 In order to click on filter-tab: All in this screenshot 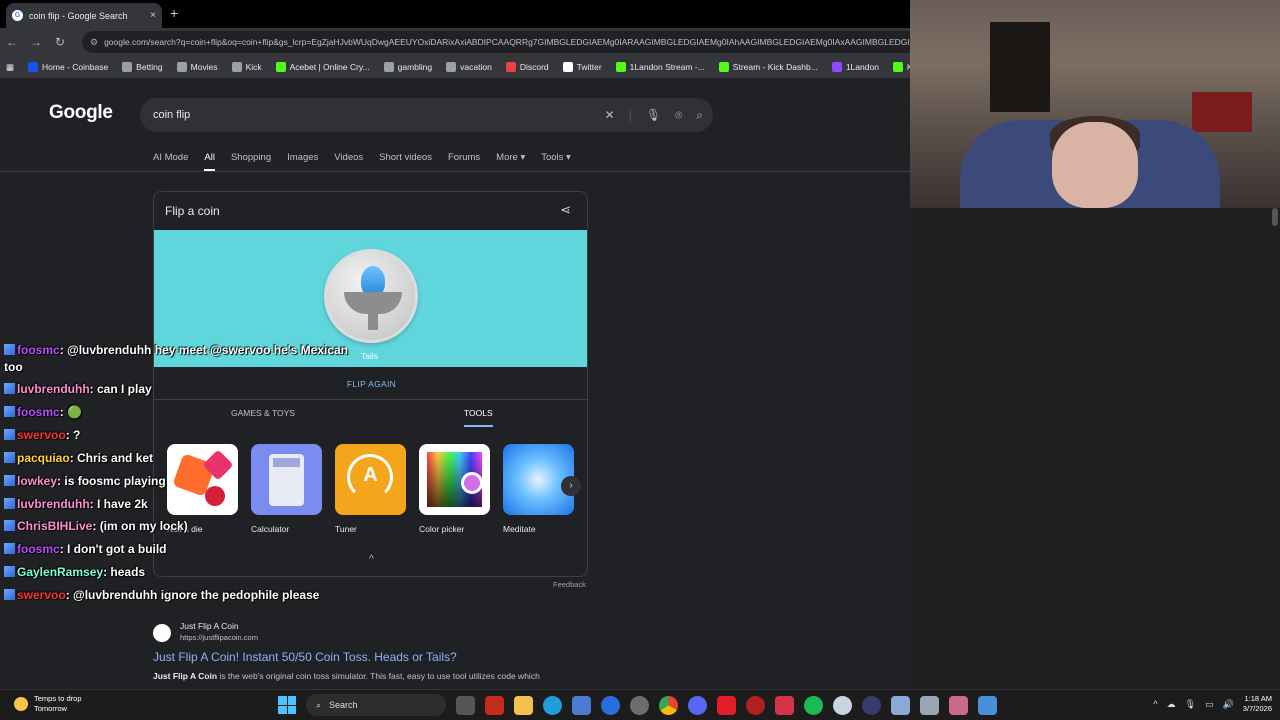, I will do `click(209, 161)`.